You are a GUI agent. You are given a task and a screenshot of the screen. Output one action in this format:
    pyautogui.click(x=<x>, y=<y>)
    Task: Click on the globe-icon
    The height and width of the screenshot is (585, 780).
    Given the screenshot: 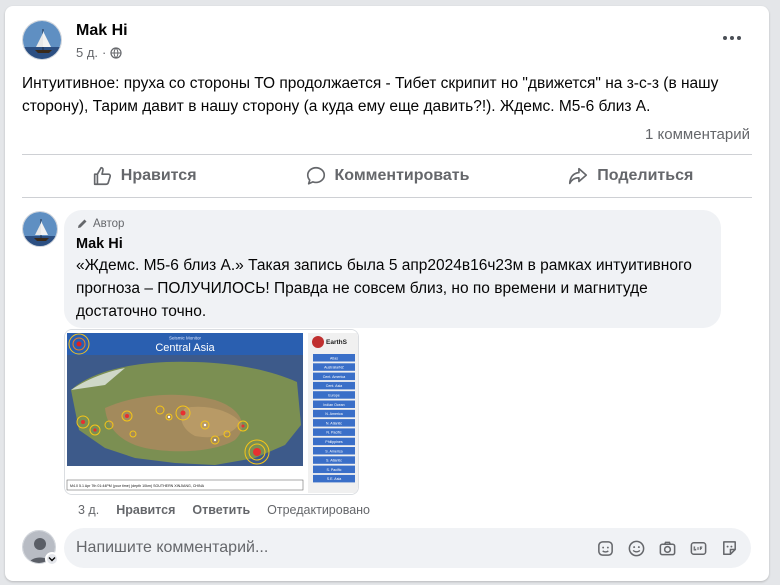 What is the action you would take?
    pyautogui.click(x=116, y=52)
    